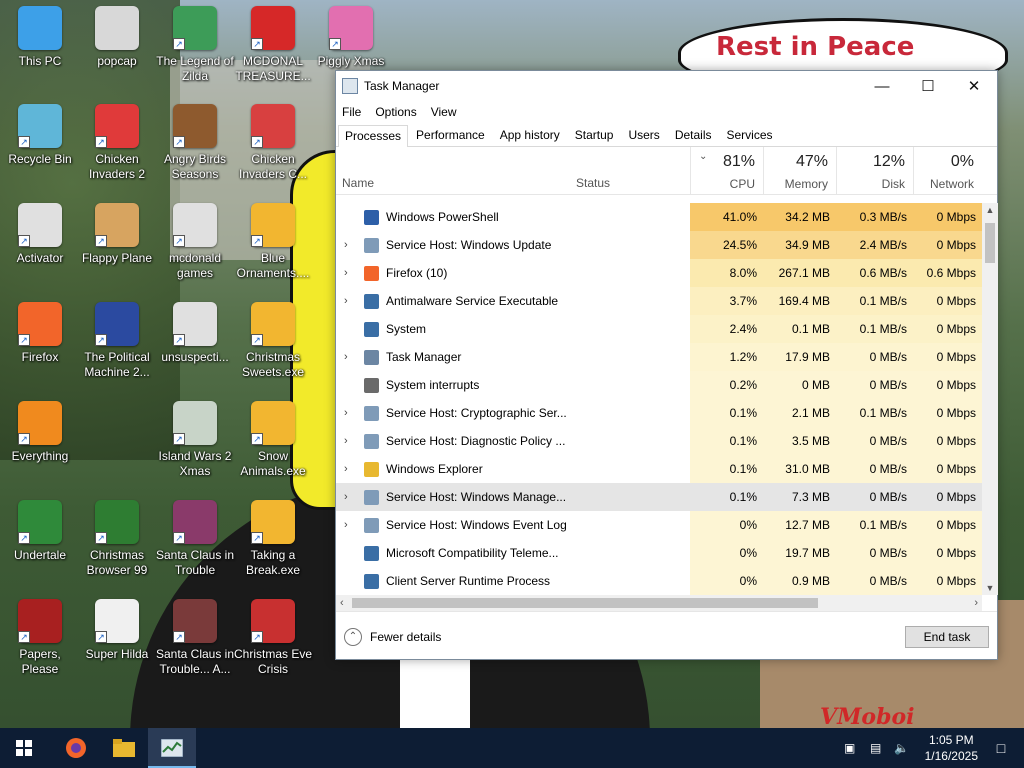 This screenshot has width=1024, height=768. I want to click on horizontal-scrollbar: ‹ ›, so click(659, 603).